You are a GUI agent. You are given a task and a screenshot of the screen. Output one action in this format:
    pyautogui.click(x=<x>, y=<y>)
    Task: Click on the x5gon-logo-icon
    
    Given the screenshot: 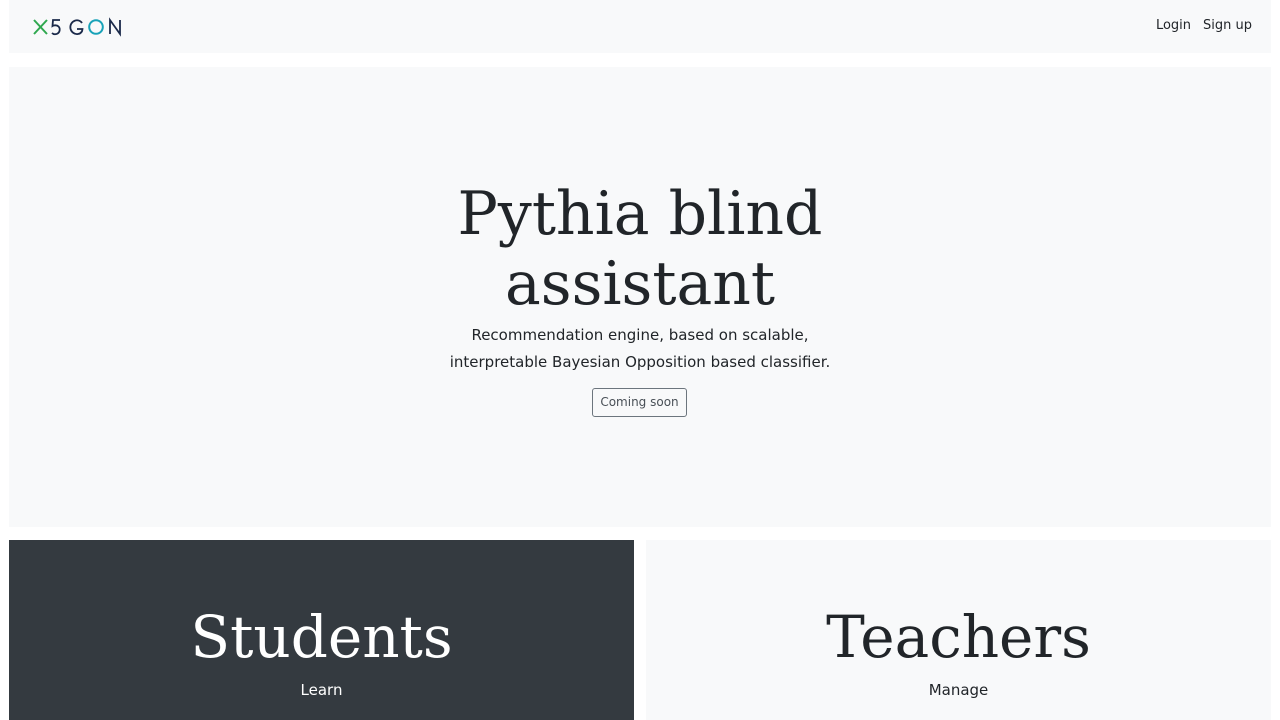 What is the action you would take?
    pyautogui.click(x=77, y=27)
    